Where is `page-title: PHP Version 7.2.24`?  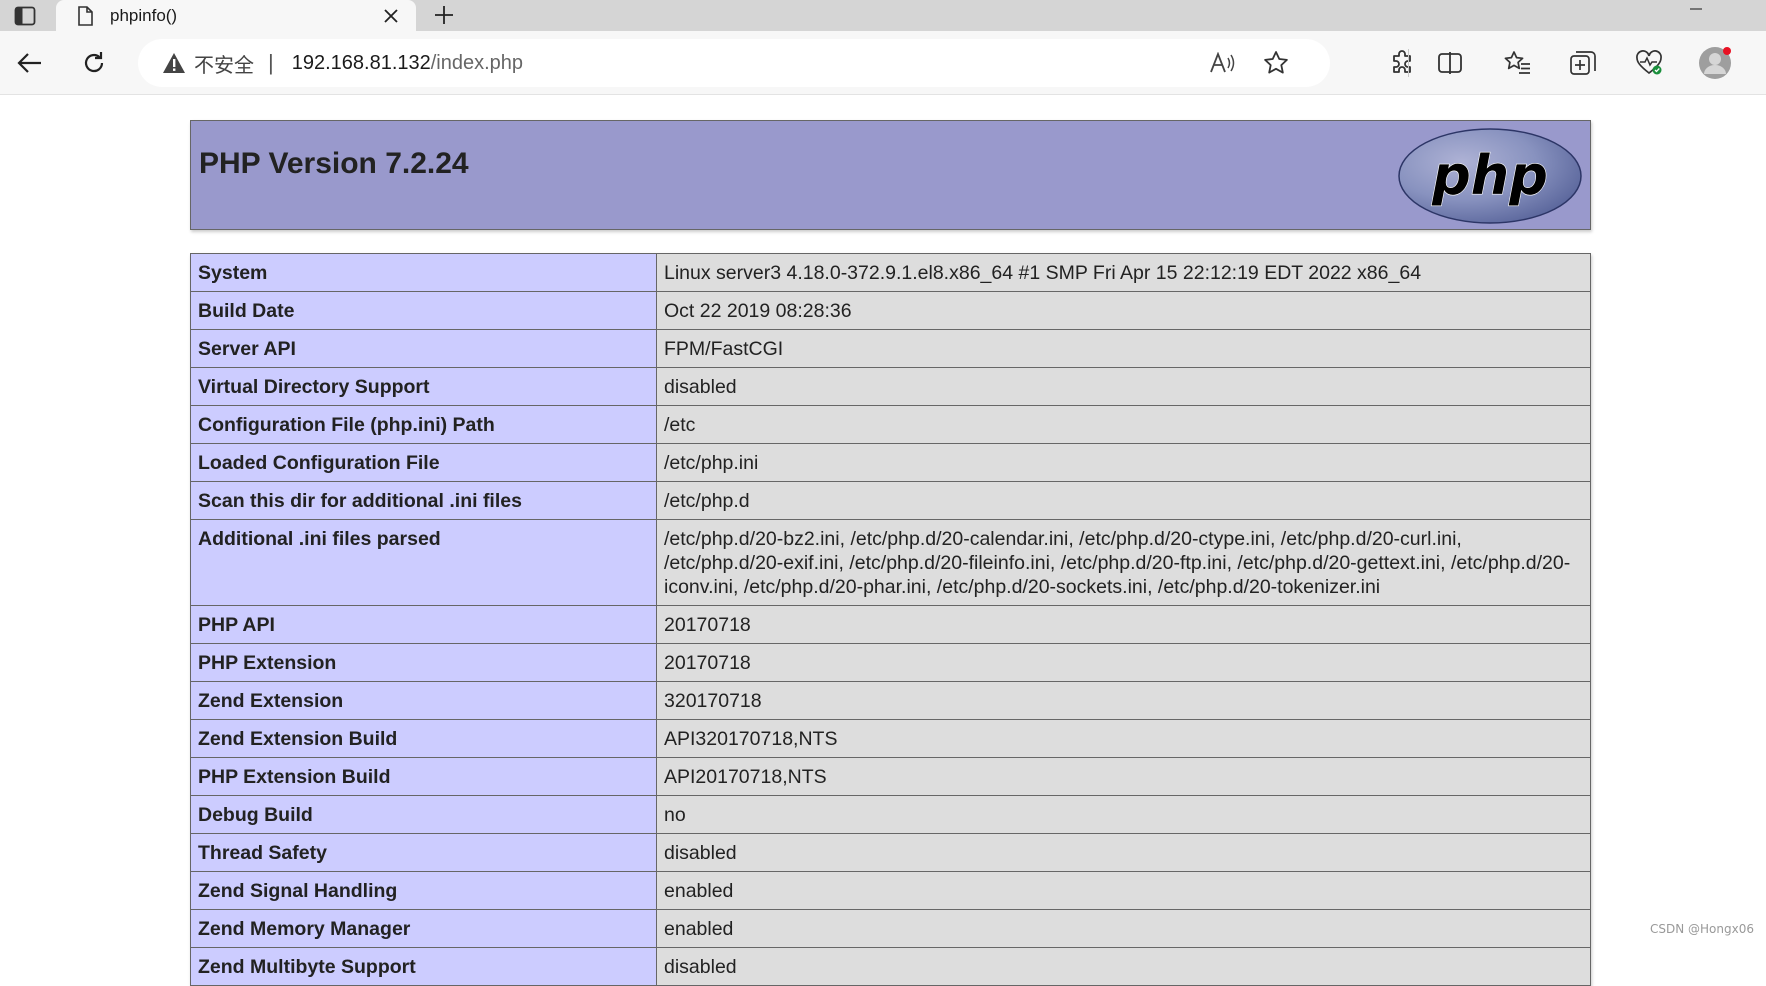 page-title: PHP Version 7.2.24 is located at coordinates (334, 163).